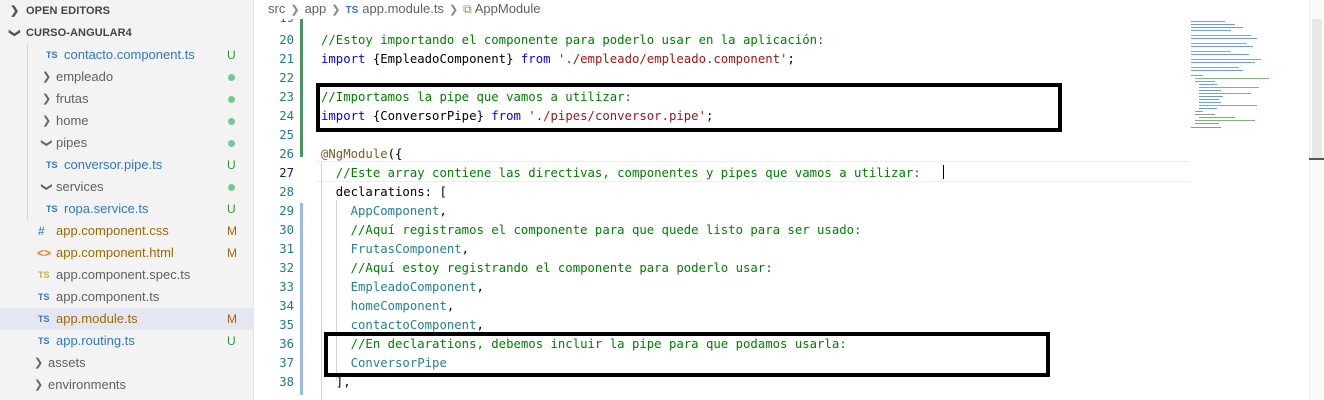 Image resolution: width=1324 pixels, height=400 pixels. Describe the element at coordinates (286, 382) in the screenshot. I see `line-number: 38` at that location.